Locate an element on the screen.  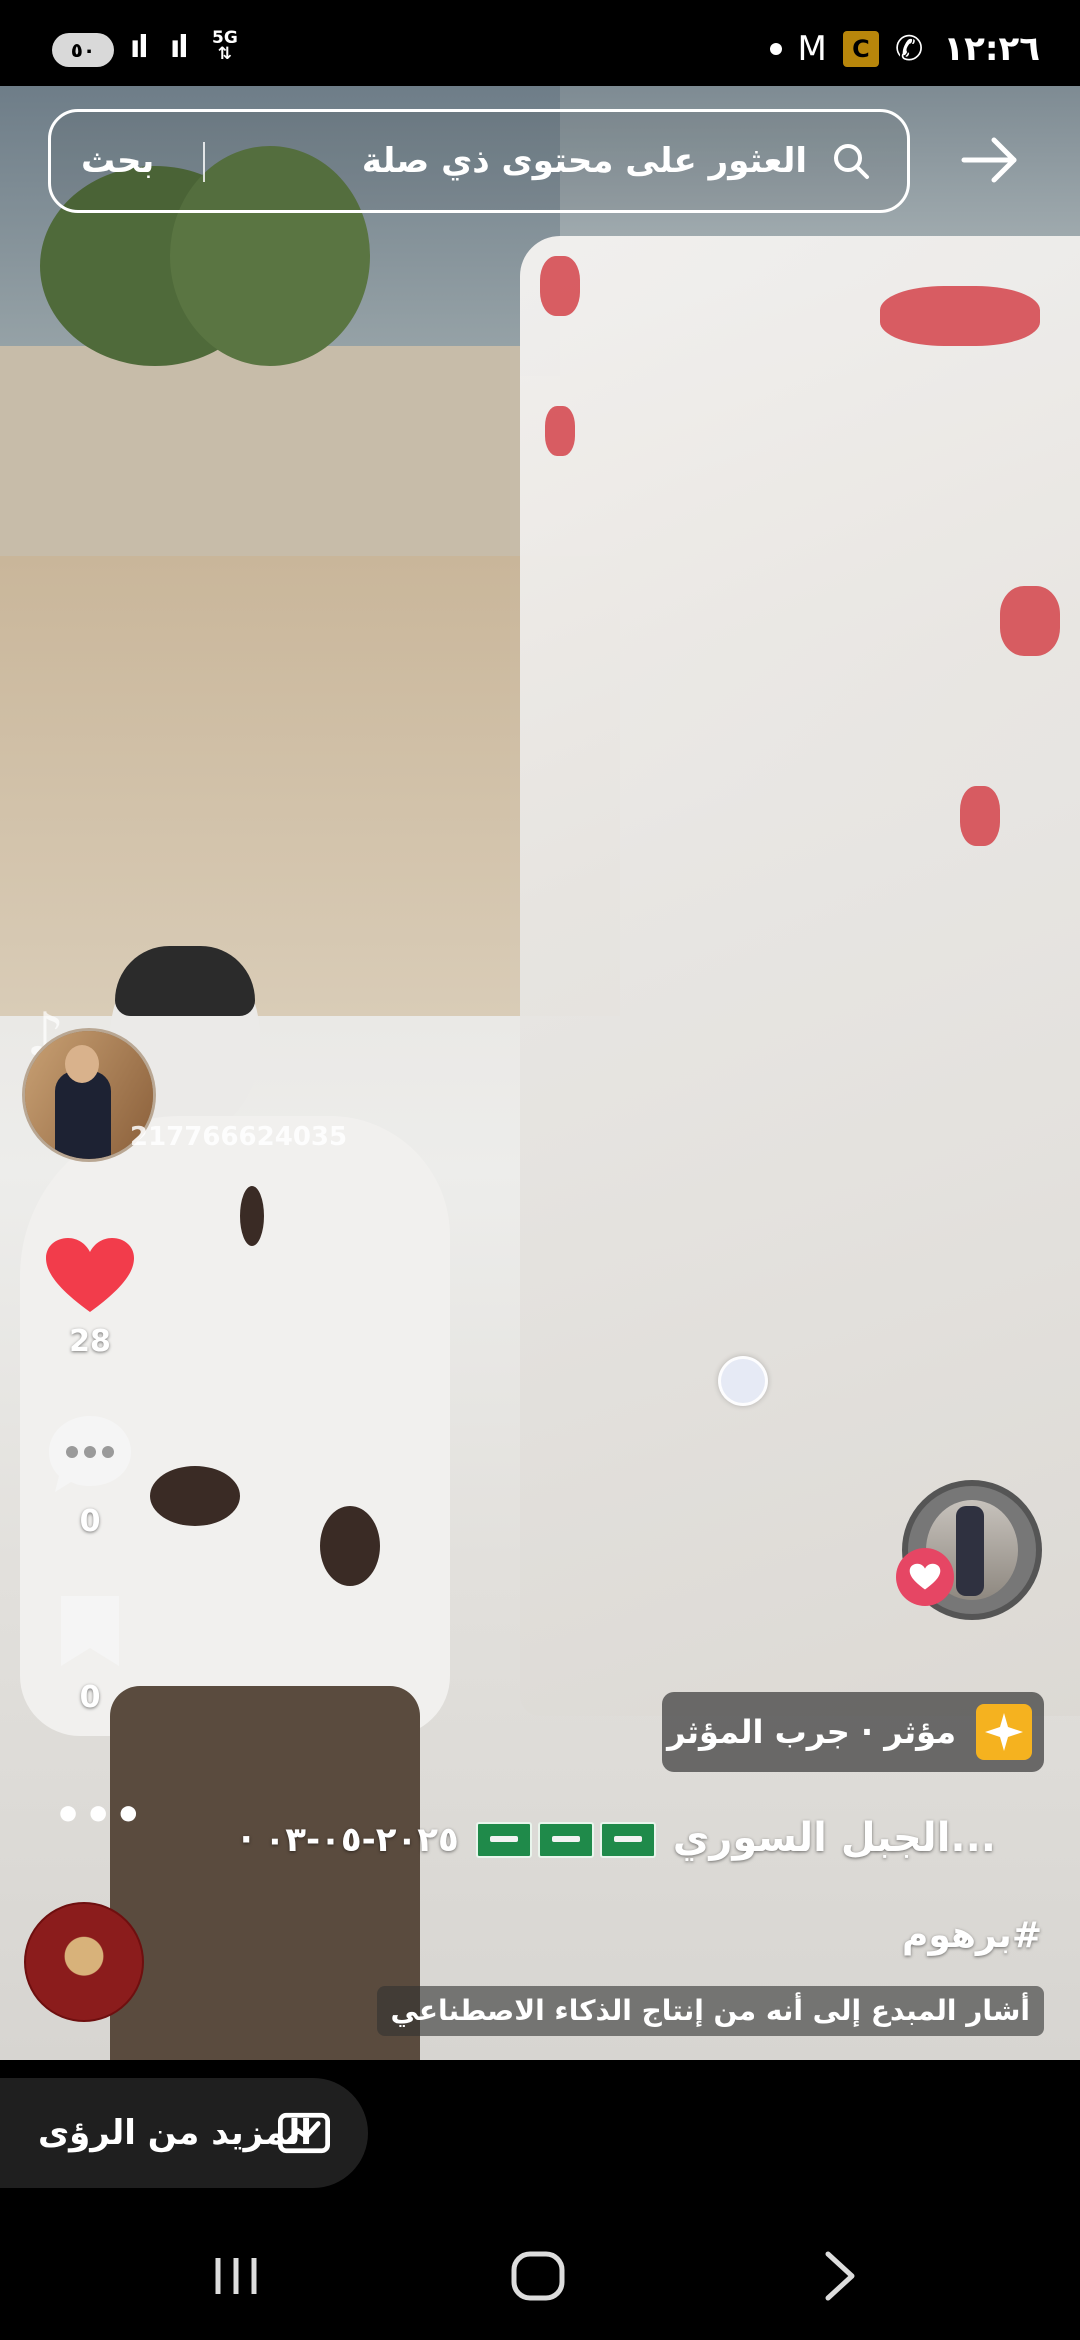
status-icons: M C ✆ ١٢:٢٦ is located at coordinates (904, 49).